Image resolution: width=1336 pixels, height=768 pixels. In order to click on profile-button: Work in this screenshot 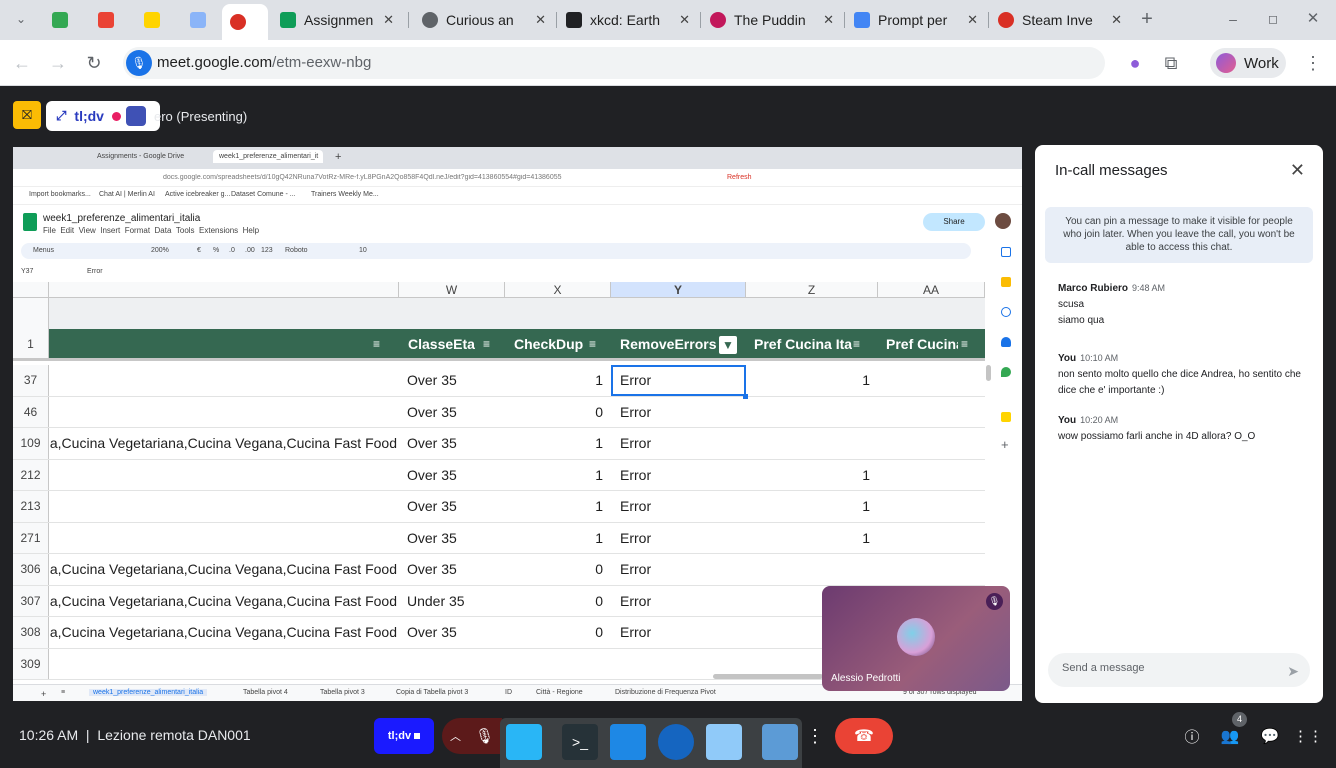, I will do `click(1248, 63)`.